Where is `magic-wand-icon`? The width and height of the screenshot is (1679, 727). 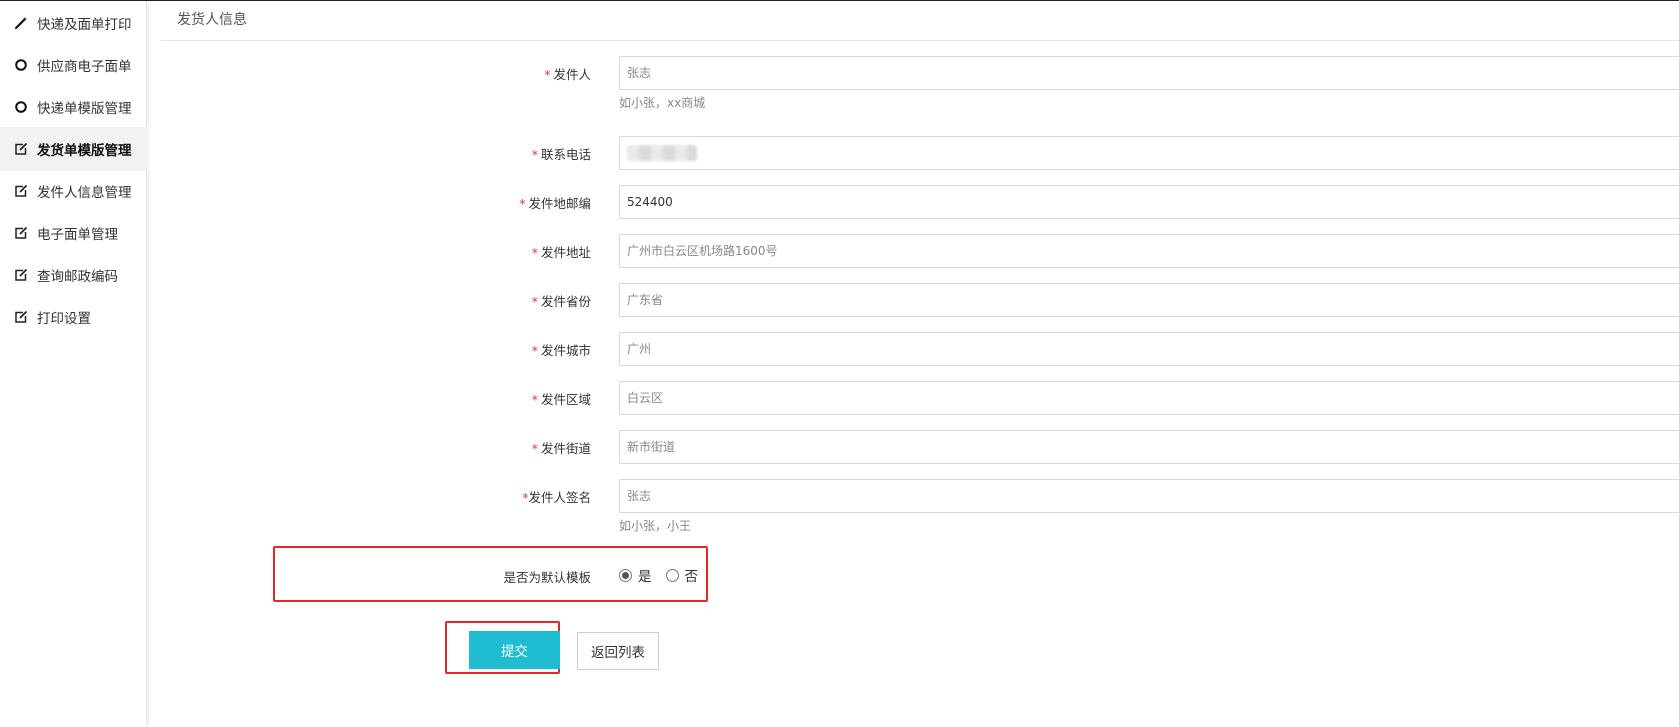 magic-wand-icon is located at coordinates (21, 23).